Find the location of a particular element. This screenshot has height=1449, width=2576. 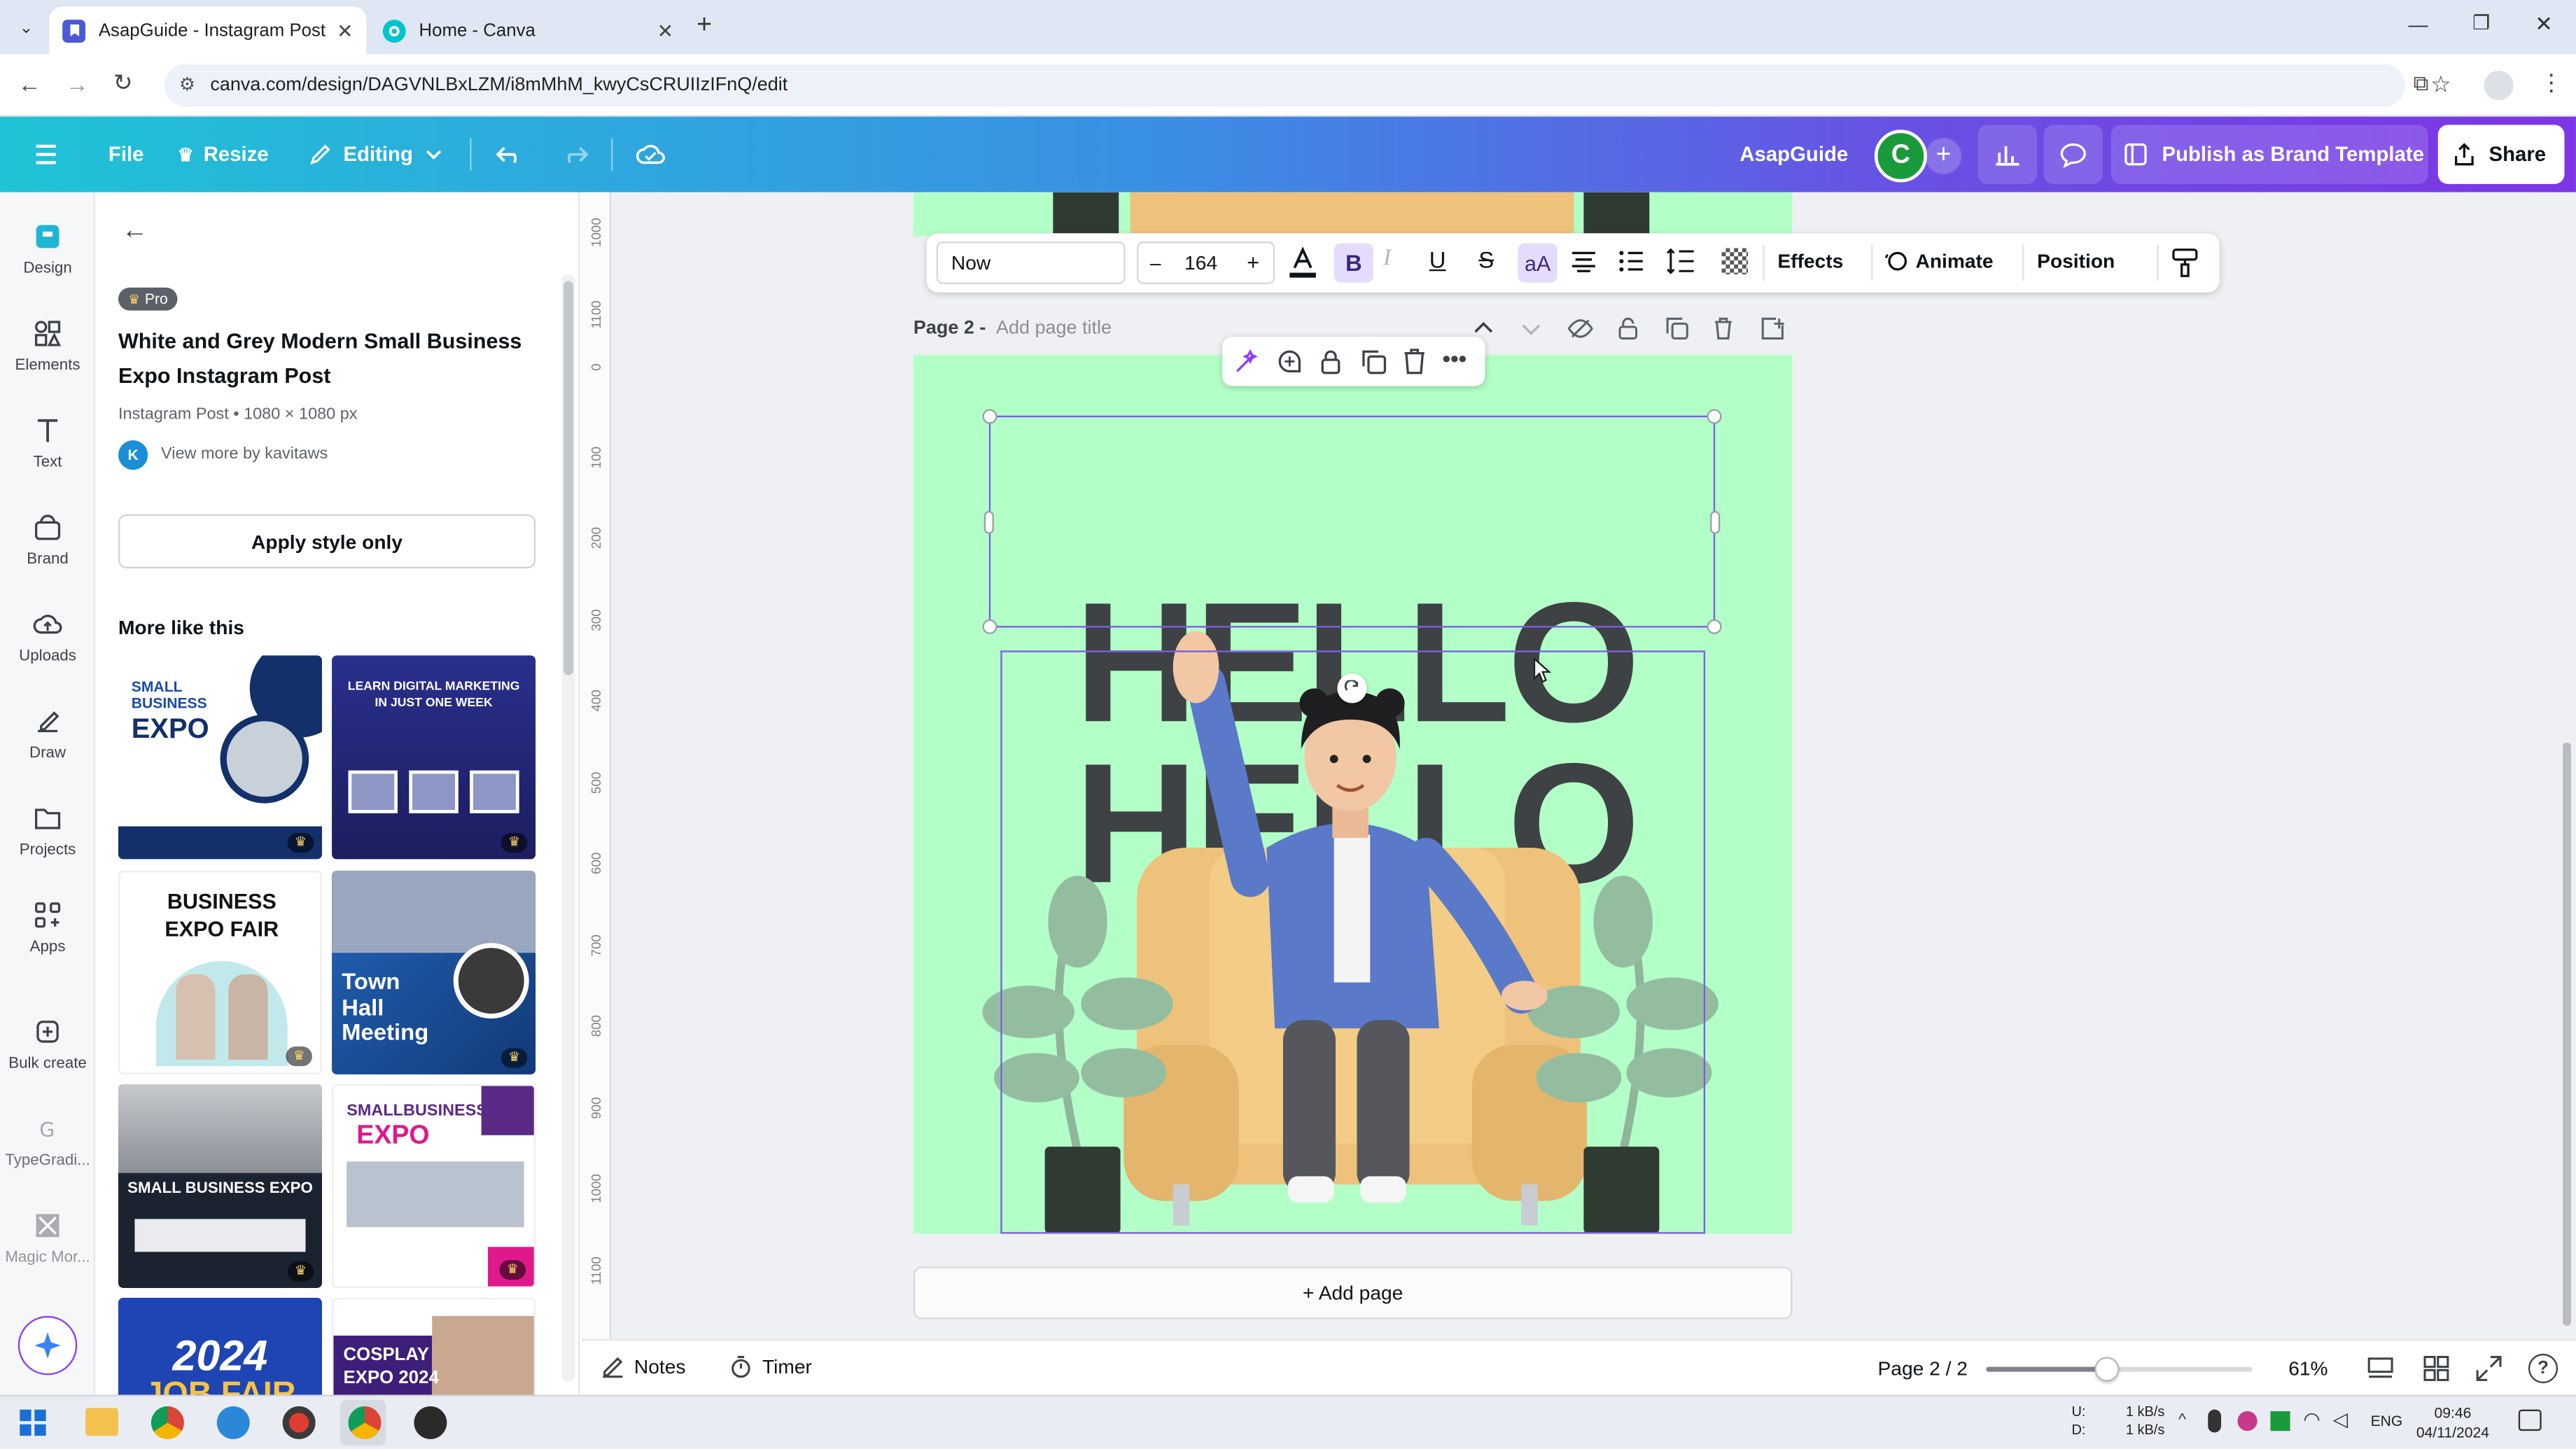

lock-element-icon is located at coordinates (1331, 362).